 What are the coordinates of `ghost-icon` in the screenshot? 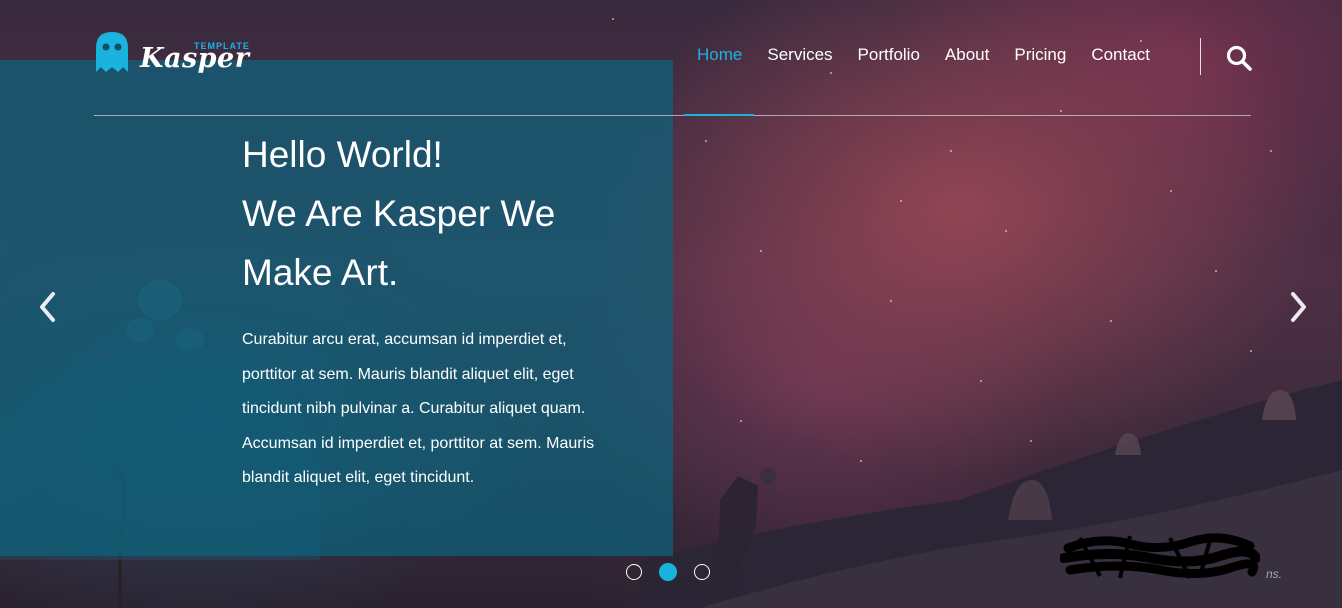 It's located at (112, 52).